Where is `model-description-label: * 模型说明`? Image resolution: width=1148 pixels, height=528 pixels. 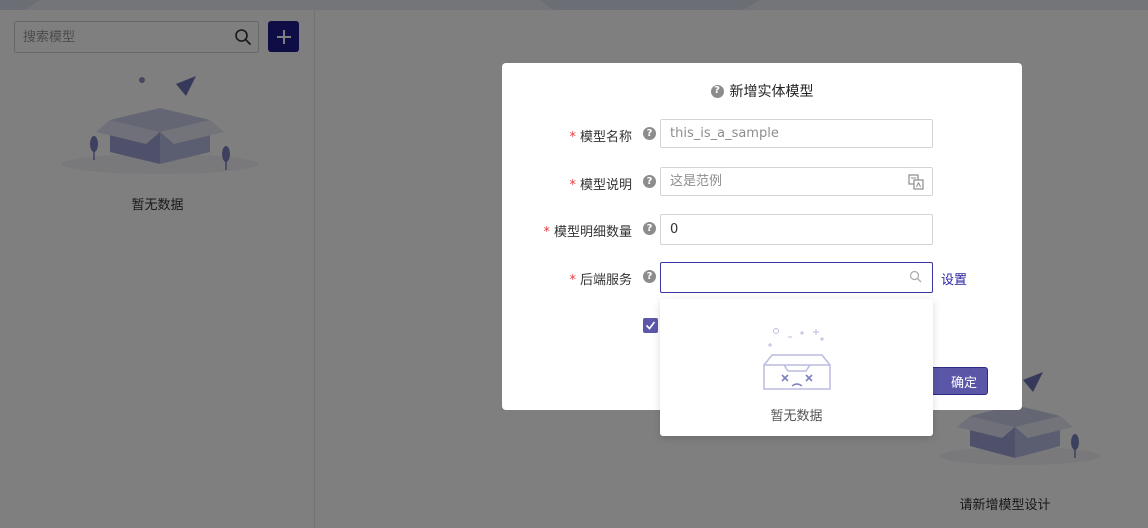
model-description-label: * 模型说明 is located at coordinates (600, 185).